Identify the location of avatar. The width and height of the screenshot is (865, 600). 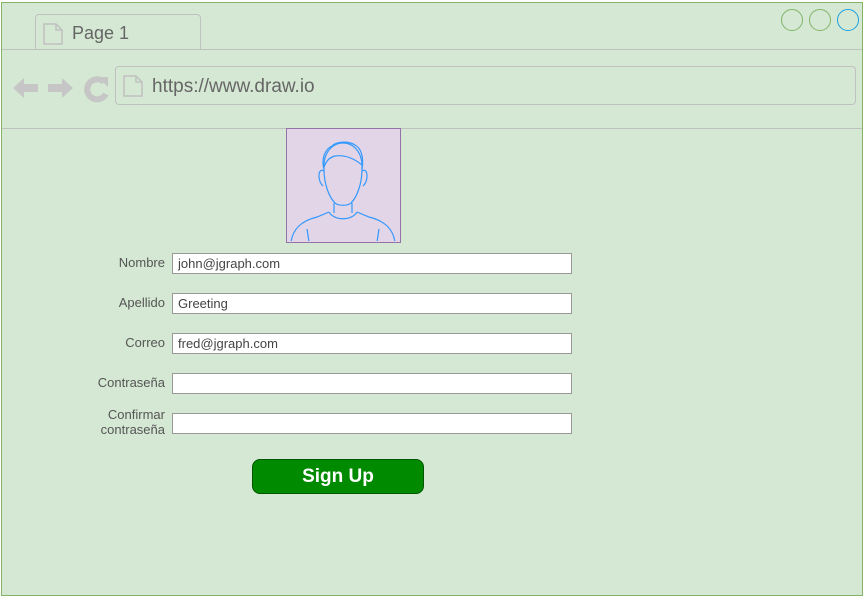
(343, 185).